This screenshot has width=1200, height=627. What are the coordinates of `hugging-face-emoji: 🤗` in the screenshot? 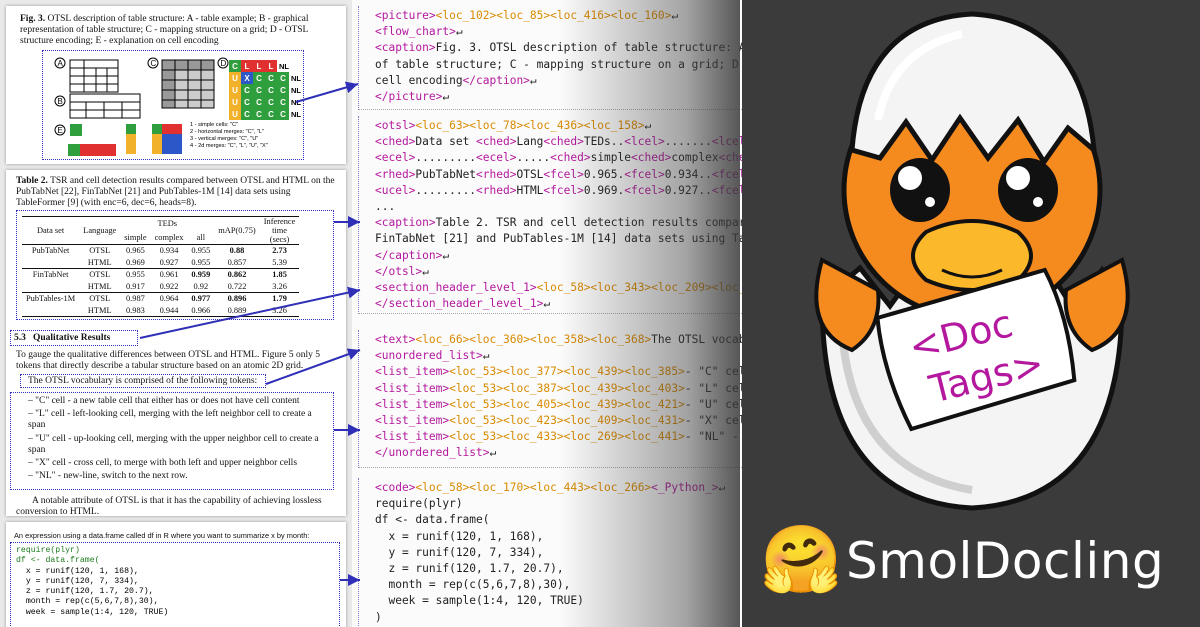 It's located at (801, 560).